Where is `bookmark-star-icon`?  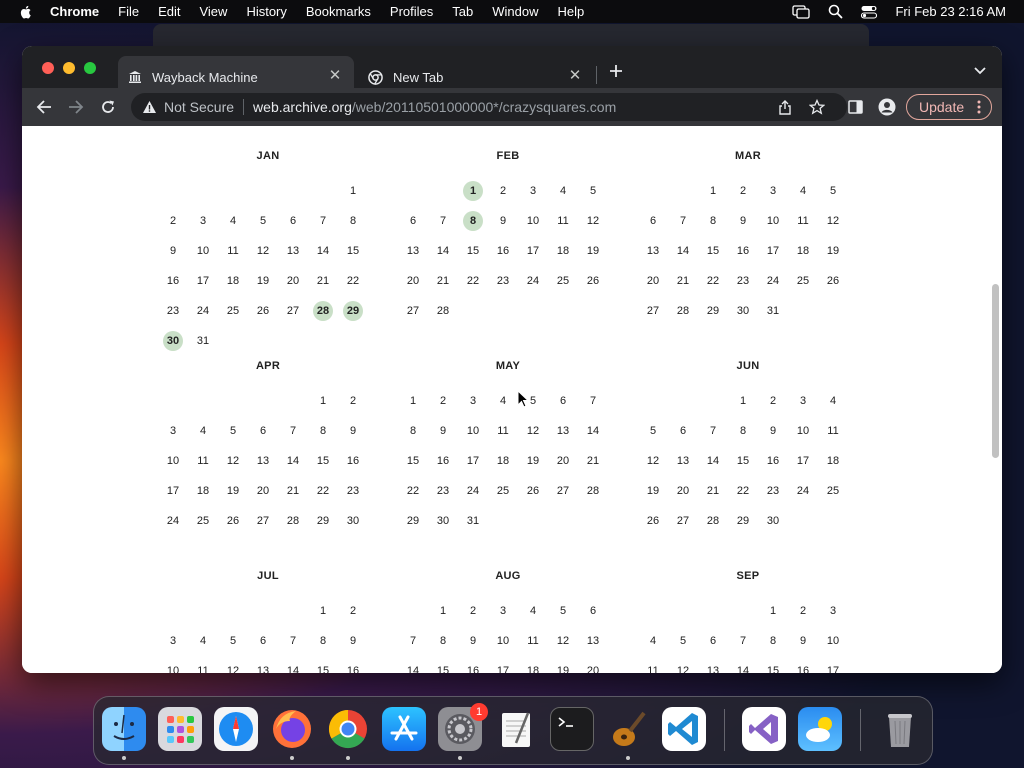 bookmark-star-icon is located at coordinates (817, 107).